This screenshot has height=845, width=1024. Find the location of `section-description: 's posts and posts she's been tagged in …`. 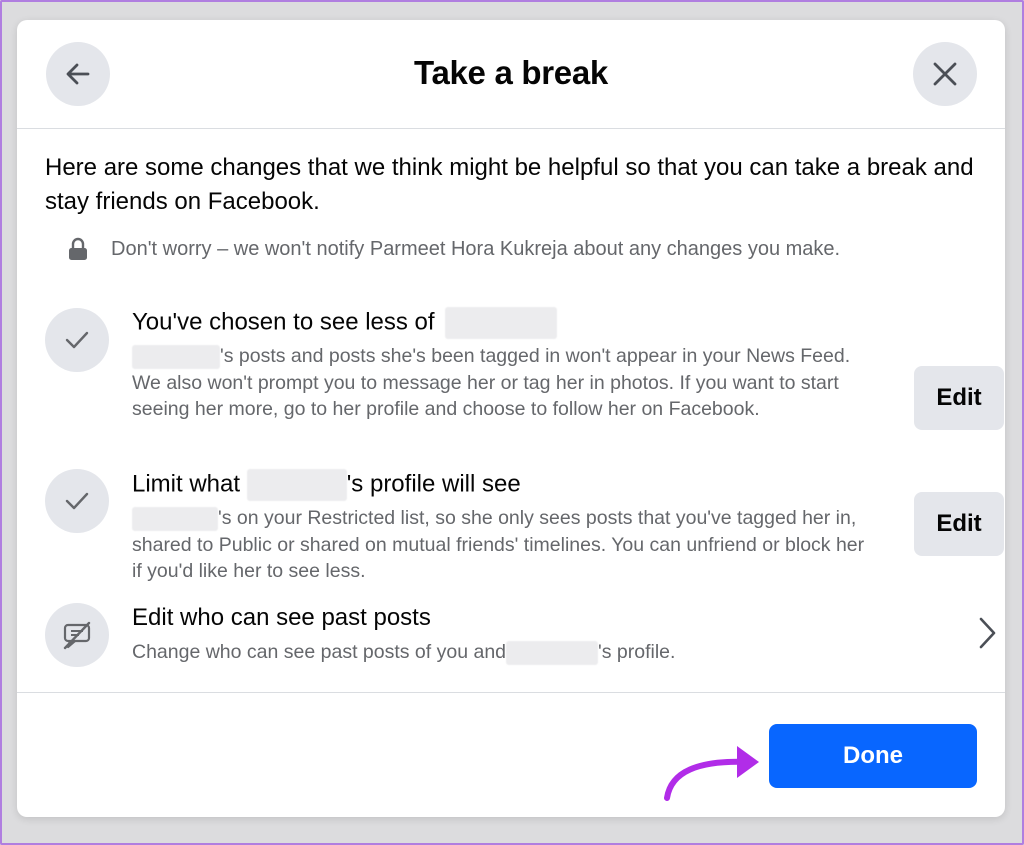

section-description: 's posts and posts she's been tagged in … is located at coordinates (502, 383).